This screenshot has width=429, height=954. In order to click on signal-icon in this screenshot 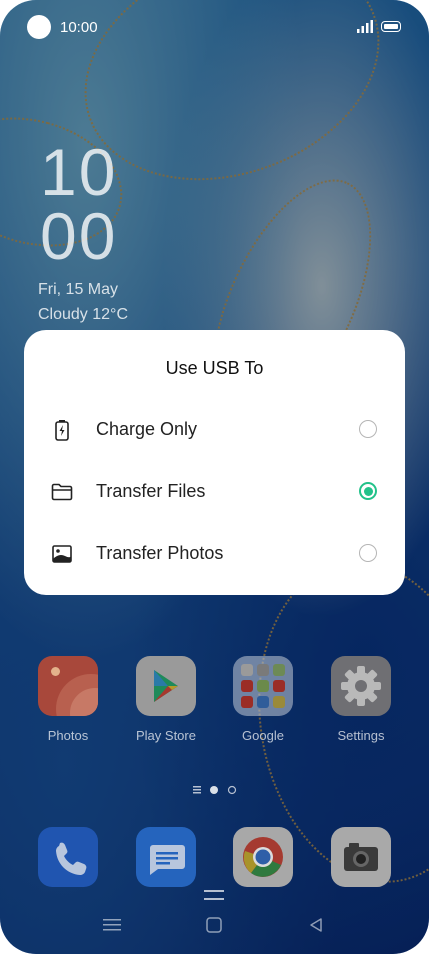, I will do `click(365, 26)`.